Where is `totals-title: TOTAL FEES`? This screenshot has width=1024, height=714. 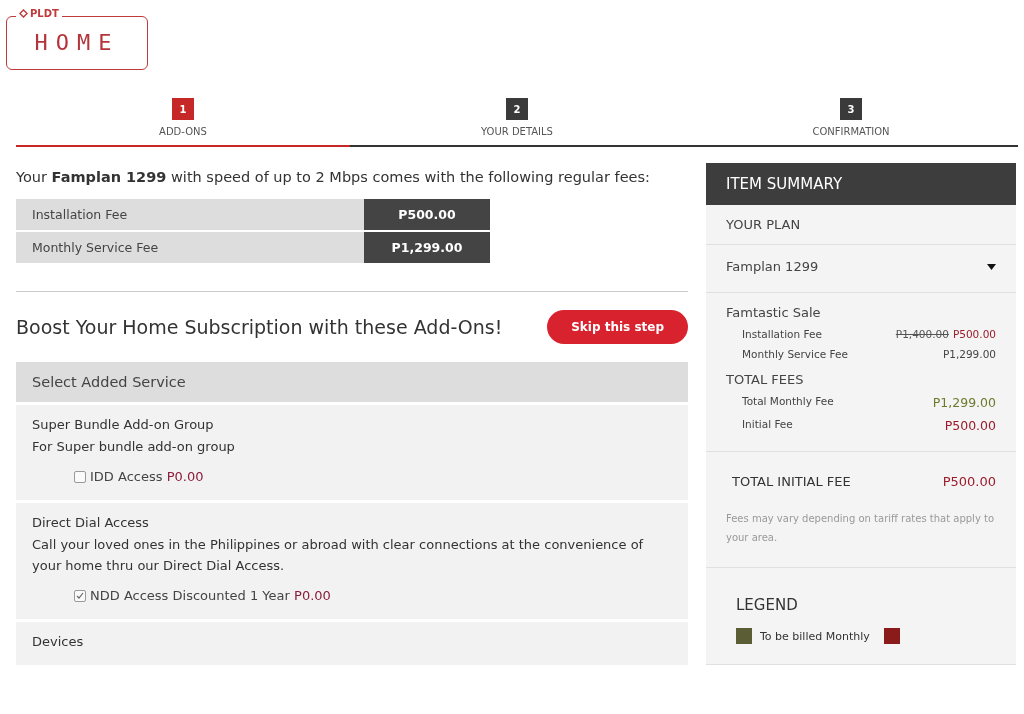 totals-title: TOTAL FEES is located at coordinates (765, 379).